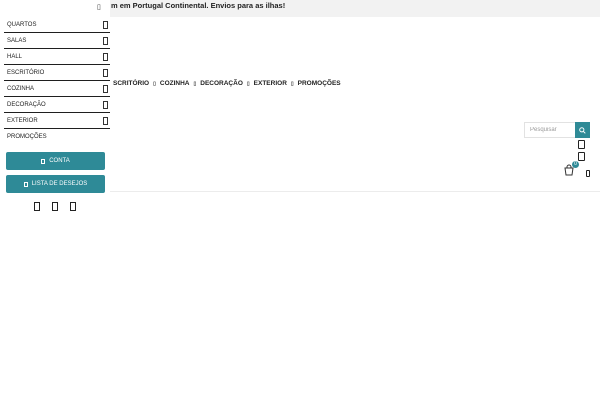  What do you see at coordinates (57, 73) in the screenshot?
I see `drawer-item-escritorio: ESCRITÓRIO` at bounding box center [57, 73].